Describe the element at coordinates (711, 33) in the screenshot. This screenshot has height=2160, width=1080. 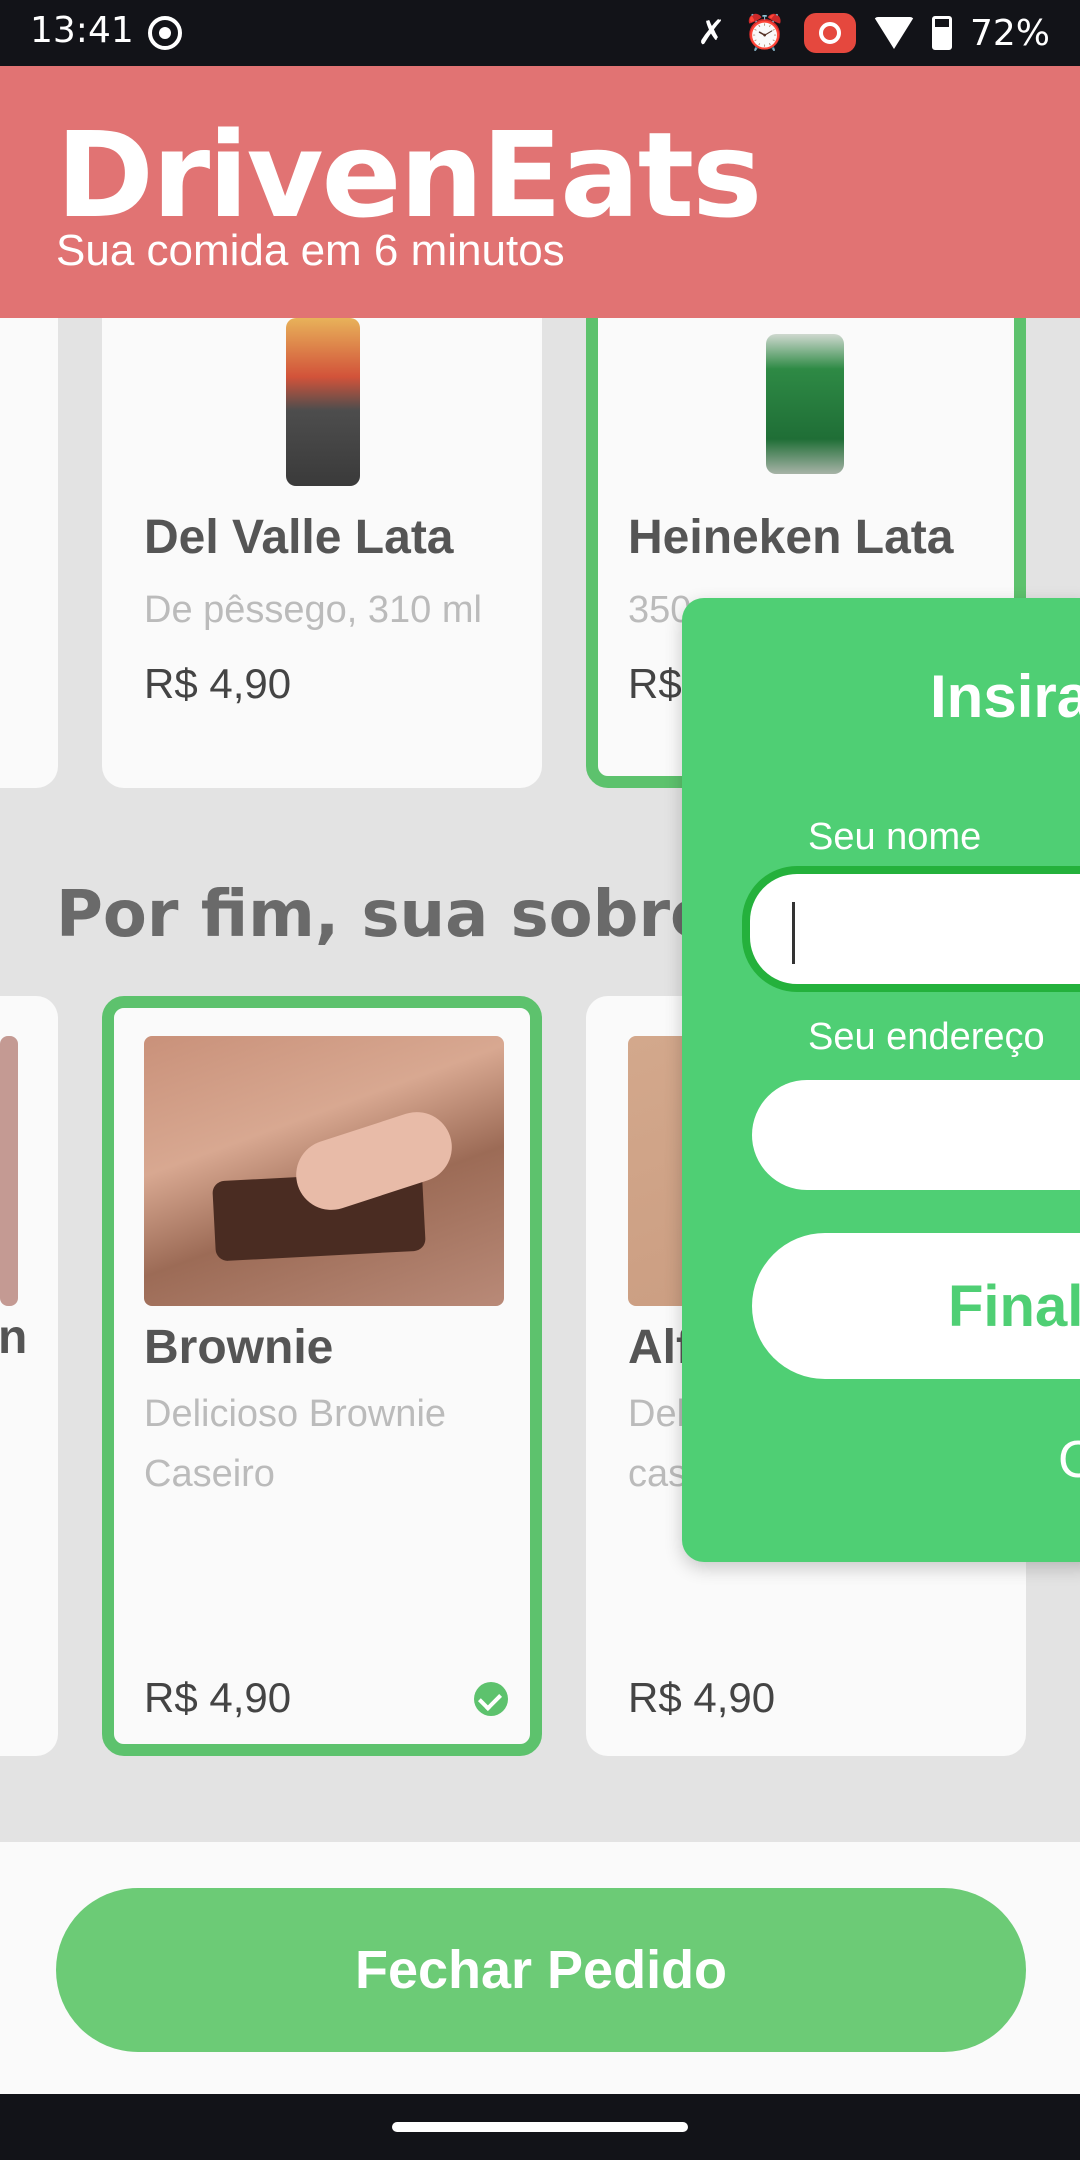
I see `mute-icon: ✗` at that location.